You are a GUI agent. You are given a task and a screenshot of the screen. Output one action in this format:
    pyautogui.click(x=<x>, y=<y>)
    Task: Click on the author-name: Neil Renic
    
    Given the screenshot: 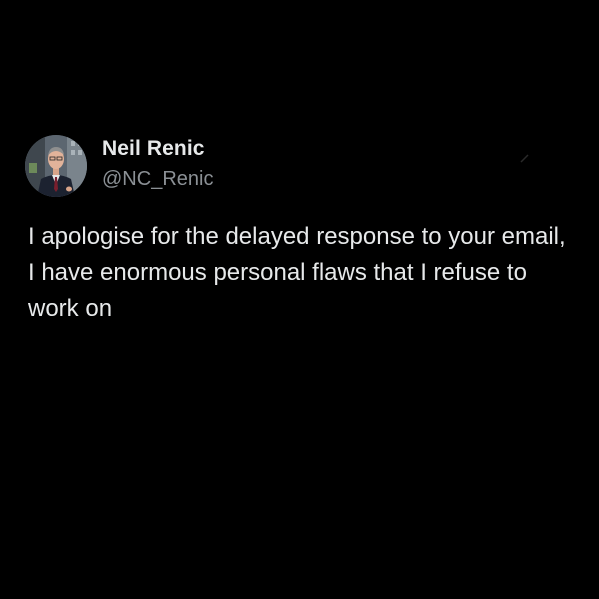 What is the action you would take?
    pyautogui.click(x=153, y=149)
    